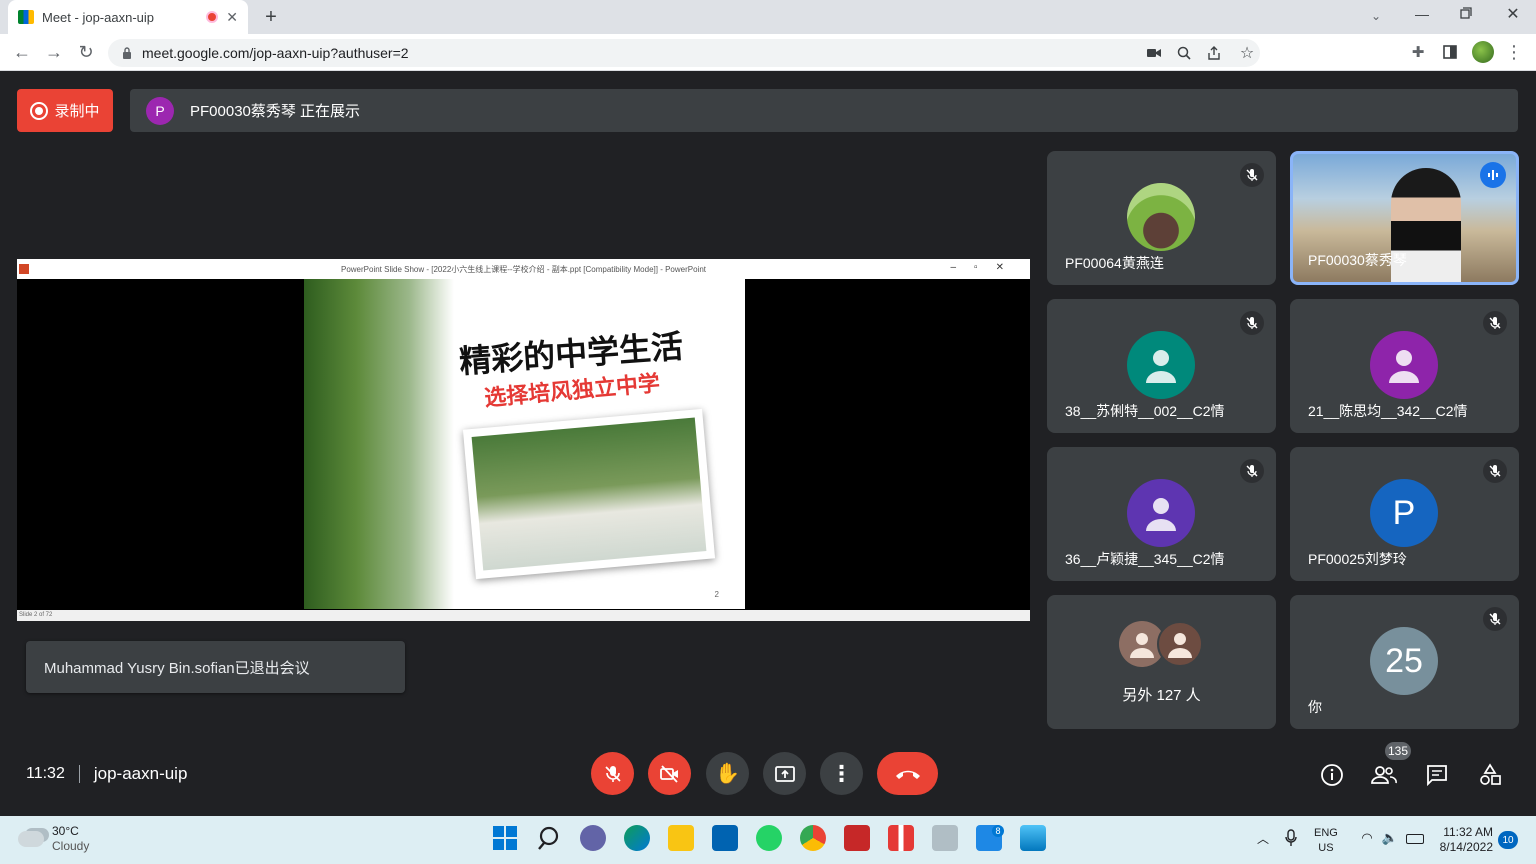 Image resolution: width=1536 pixels, height=864 pixels. I want to click on back-icon: ←, so click(22, 52).